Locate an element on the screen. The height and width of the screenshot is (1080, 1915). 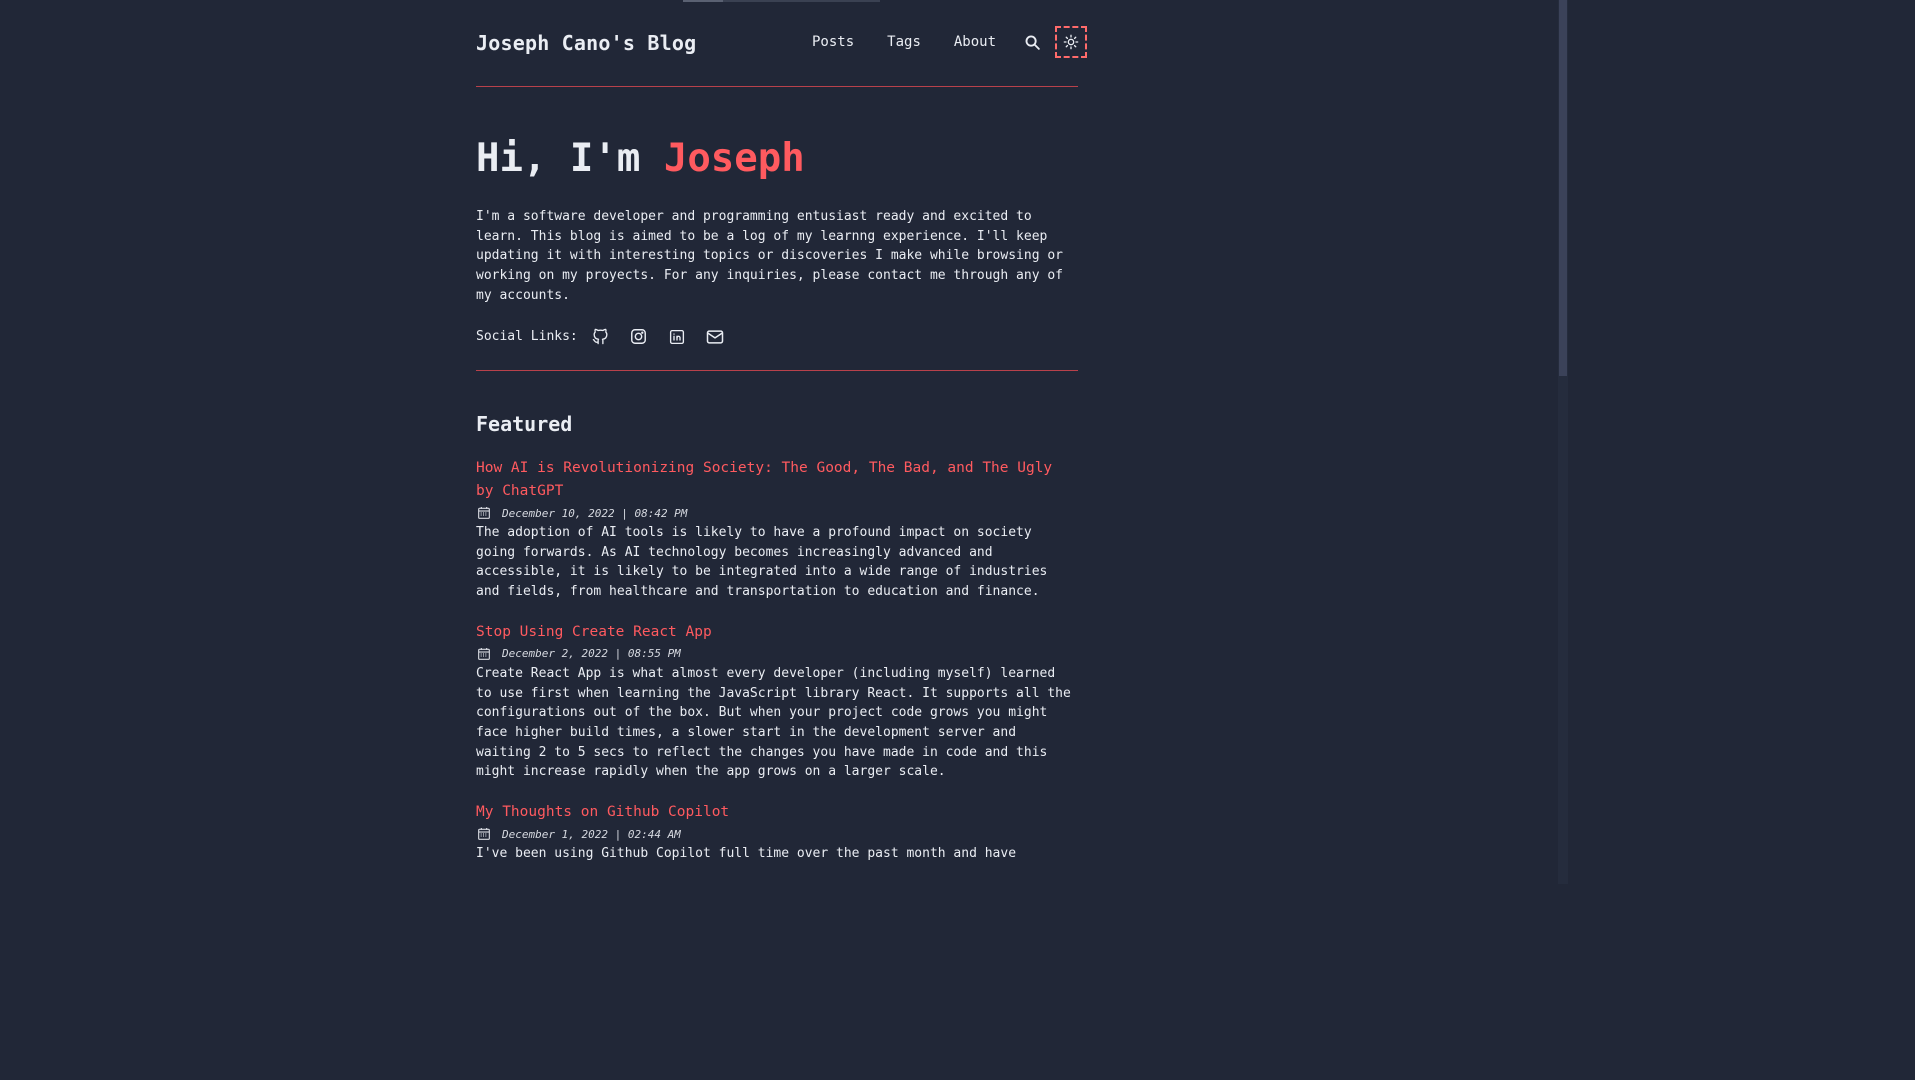
post-meta: December 1, 2022 | 02:44 AM is located at coordinates (777, 834).